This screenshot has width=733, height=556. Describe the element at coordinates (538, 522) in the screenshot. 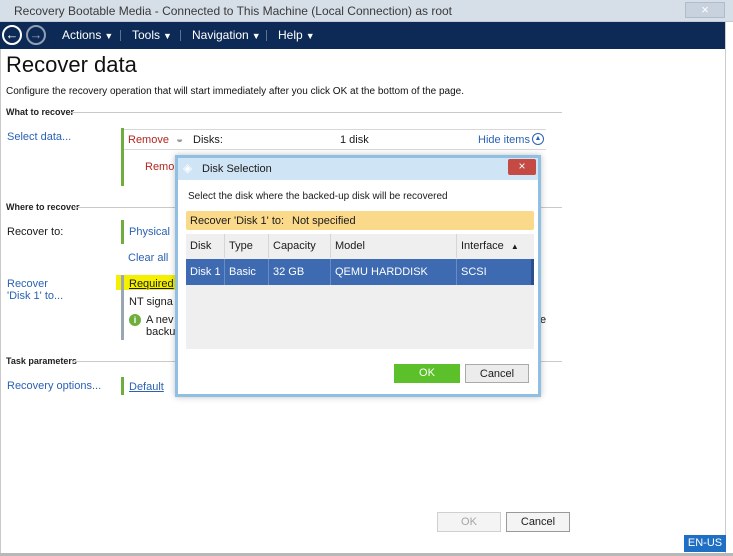

I see `cancel-button: Cancel` at that location.